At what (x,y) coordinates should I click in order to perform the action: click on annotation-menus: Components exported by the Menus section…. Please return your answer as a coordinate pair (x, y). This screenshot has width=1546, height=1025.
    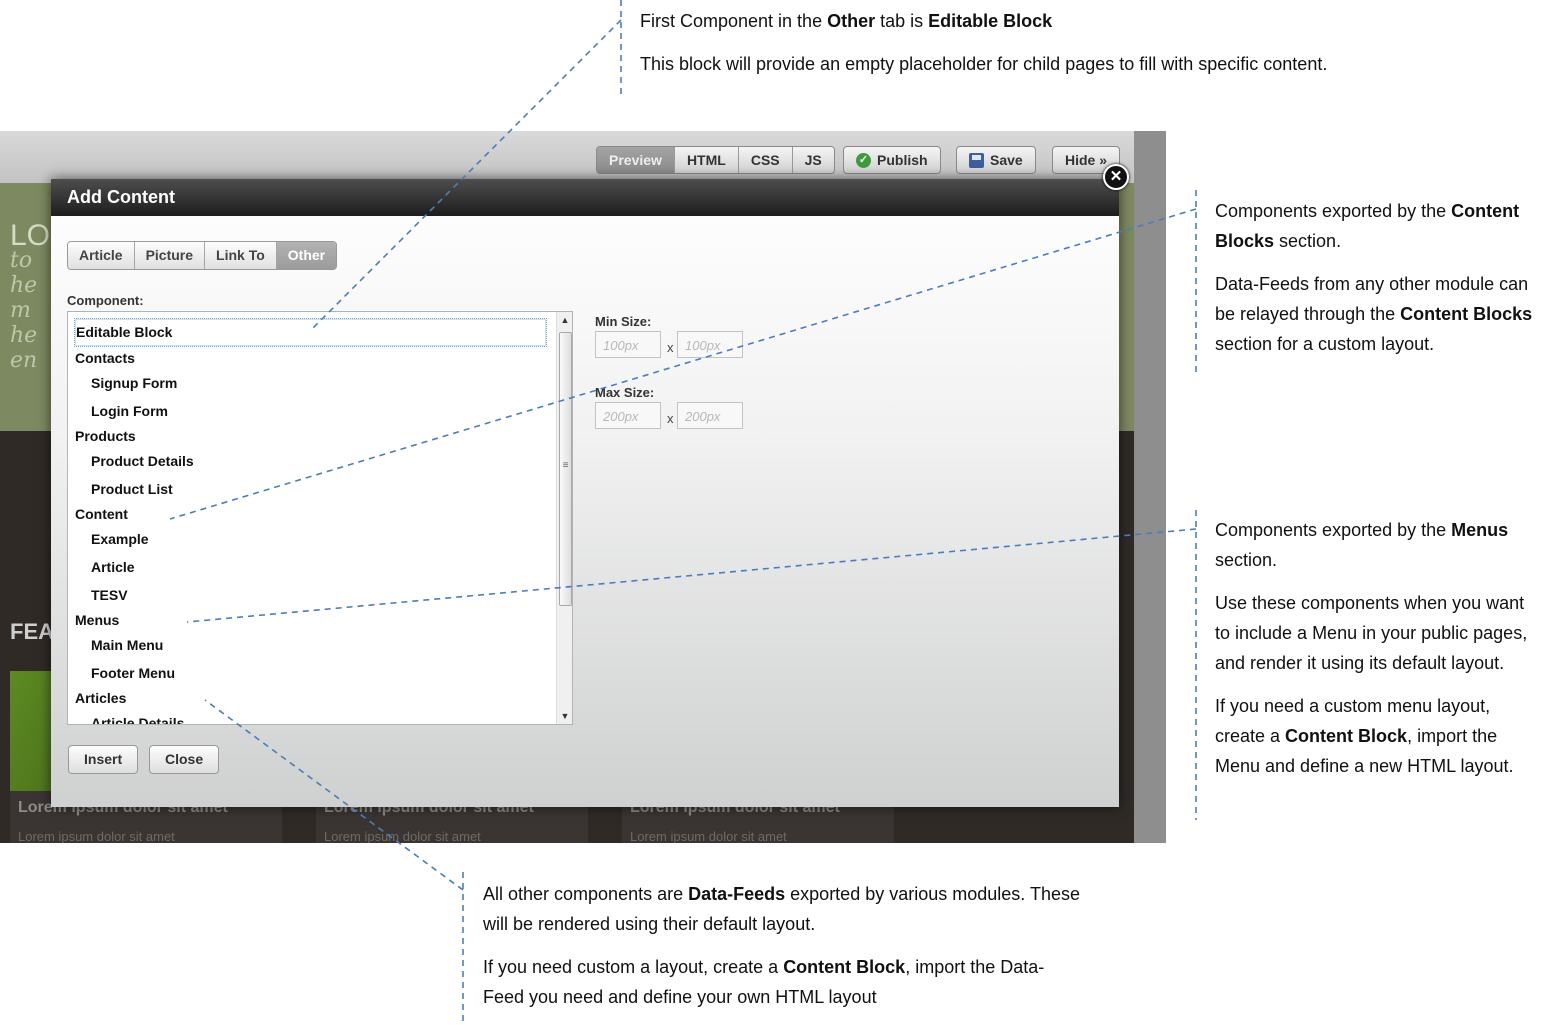
    Looking at the image, I should click on (1379, 654).